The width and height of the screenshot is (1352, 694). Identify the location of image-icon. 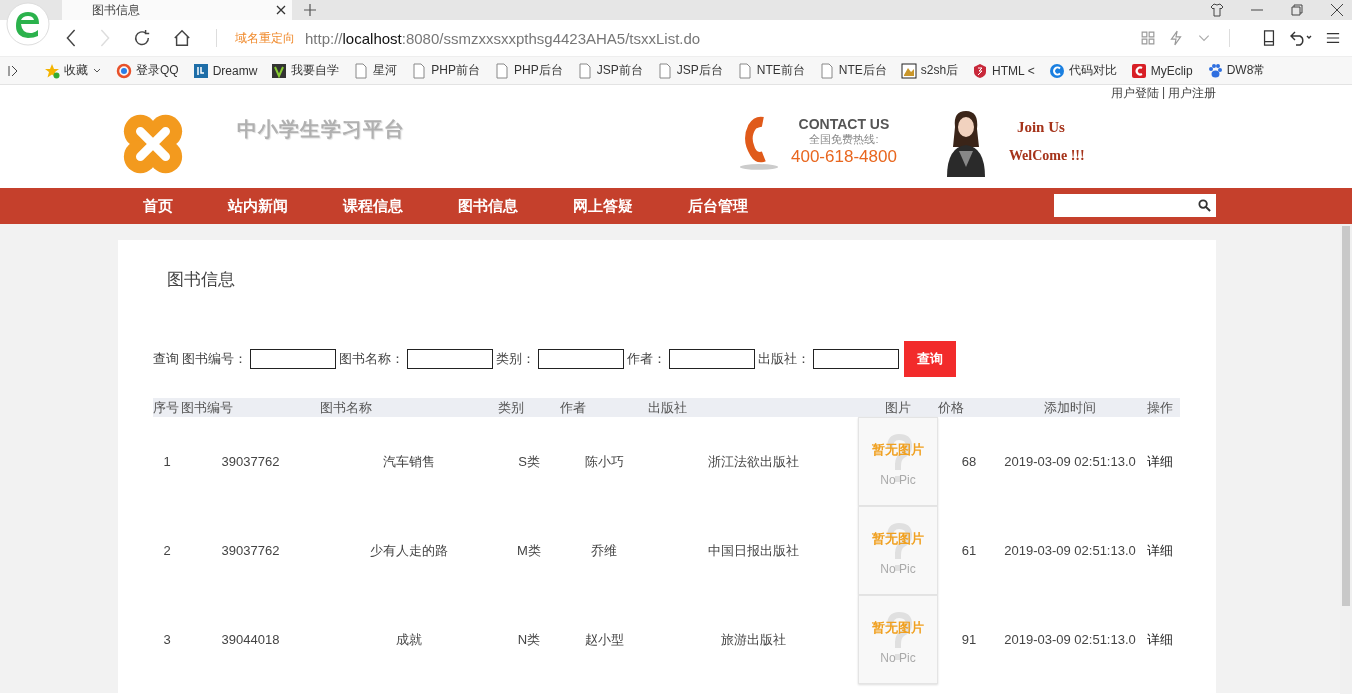
(908, 70).